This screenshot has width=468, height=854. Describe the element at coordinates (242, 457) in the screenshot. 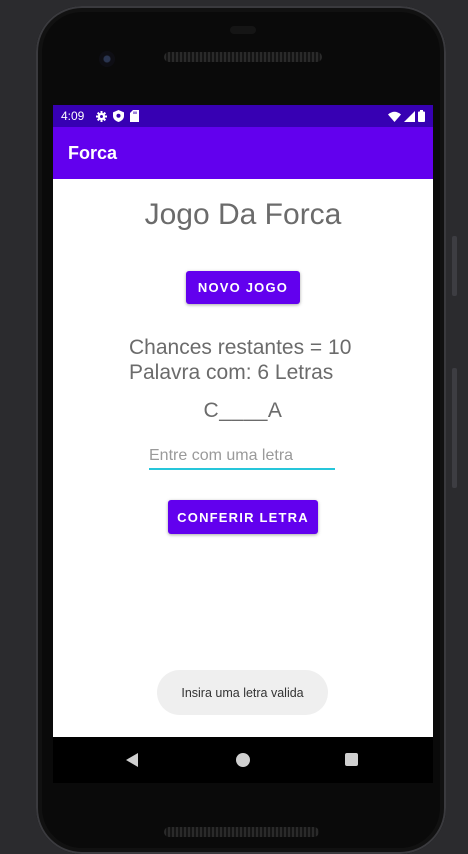

I see `letter-input` at that location.